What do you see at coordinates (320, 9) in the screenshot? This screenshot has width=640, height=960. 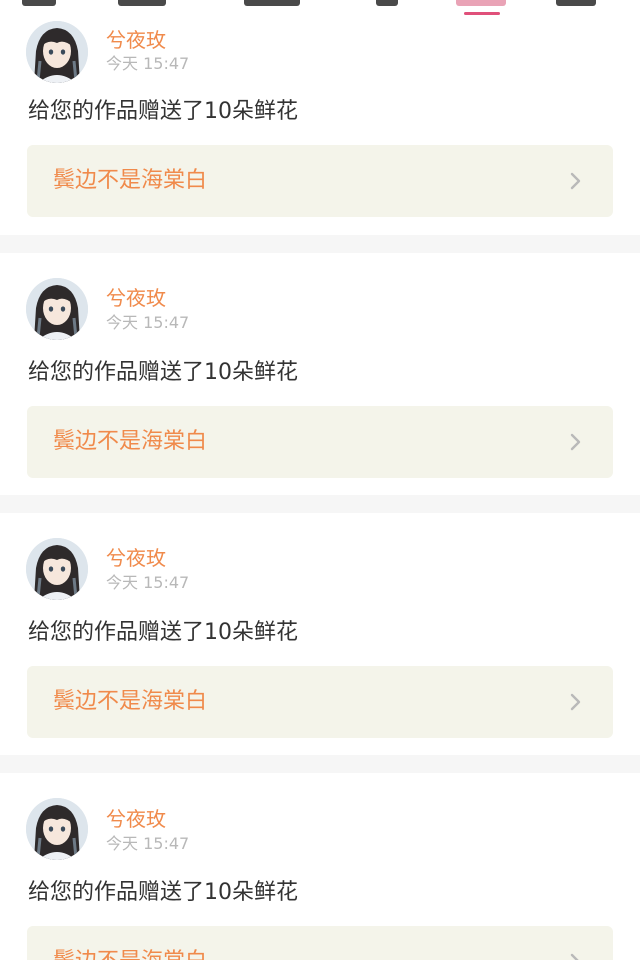 I see `top-tab-bar` at bounding box center [320, 9].